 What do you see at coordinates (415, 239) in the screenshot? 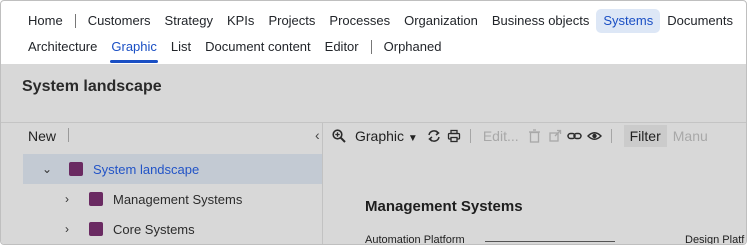
I see `graphic-node-automation-platform: Automation Platform` at bounding box center [415, 239].